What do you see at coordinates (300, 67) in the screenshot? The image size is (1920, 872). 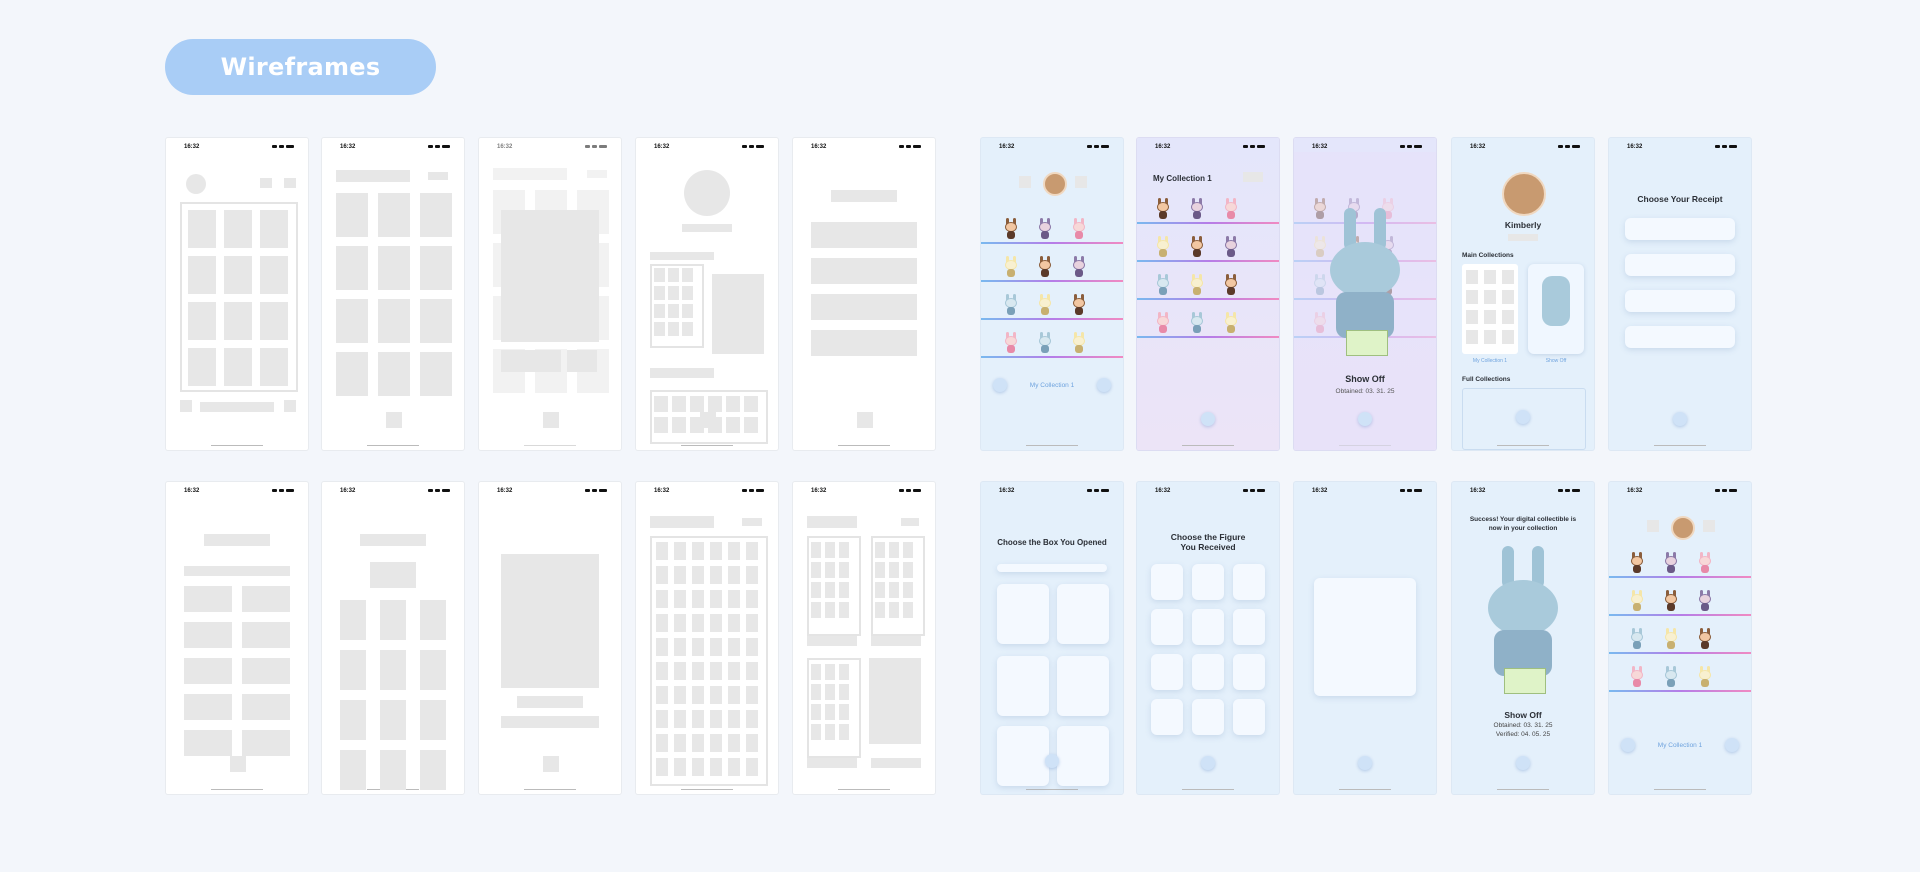 I see `section-title-pill: Wireframes` at bounding box center [300, 67].